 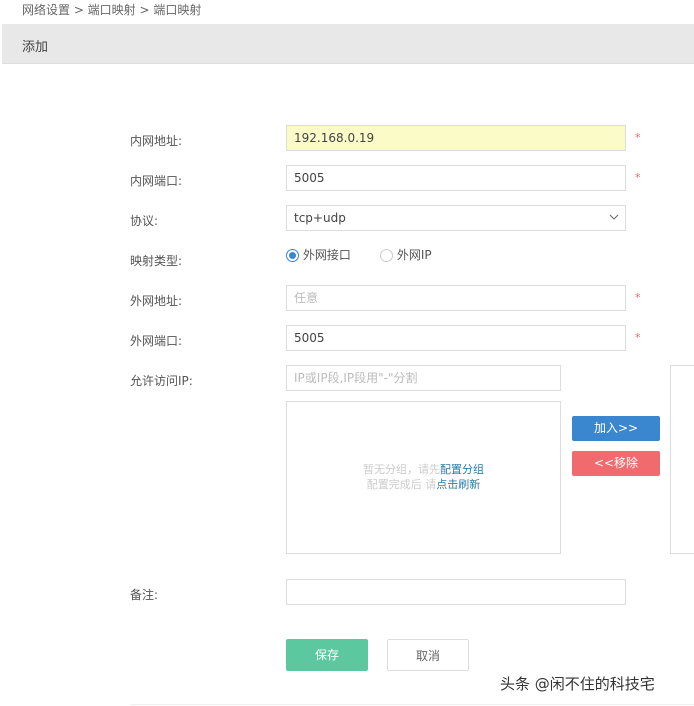 What do you see at coordinates (614, 217) in the screenshot?
I see `chevron-down-icon` at bounding box center [614, 217].